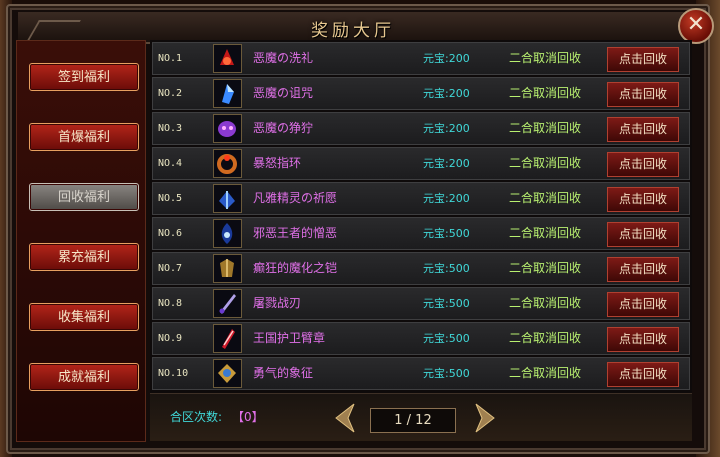 Image resolution: width=720 pixels, height=457 pixels. Describe the element at coordinates (421, 268) in the screenshot. I see `table-row: NO.7 癫狂的魔化之铠 元宝:500 二合取消回收 点击回收` at that location.